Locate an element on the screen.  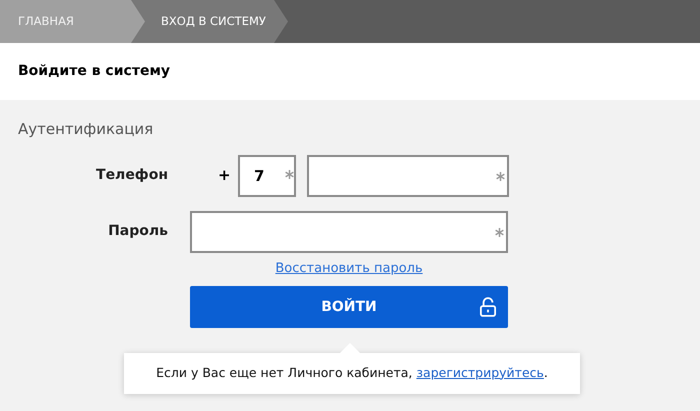
password-field is located at coordinates (349, 231).